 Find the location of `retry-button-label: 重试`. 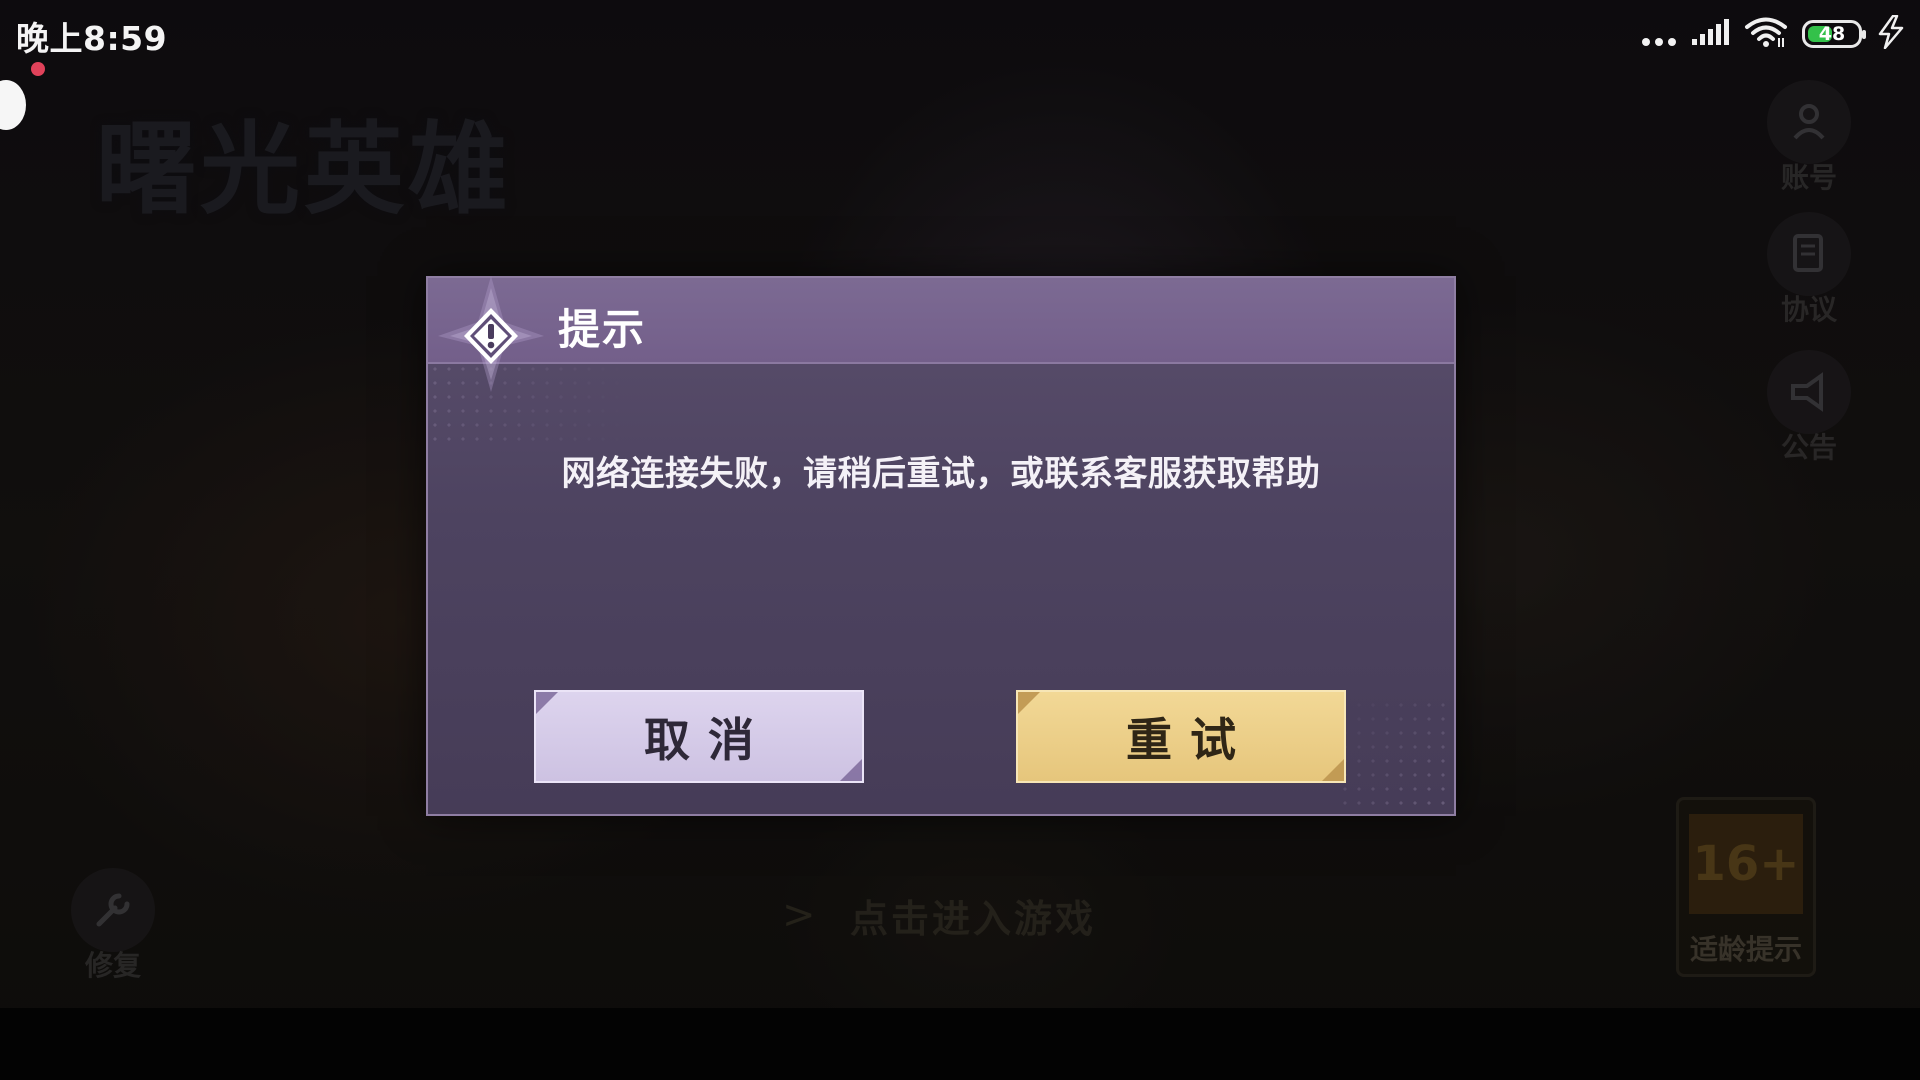

retry-button-label: 重试 is located at coordinates (1190, 739).